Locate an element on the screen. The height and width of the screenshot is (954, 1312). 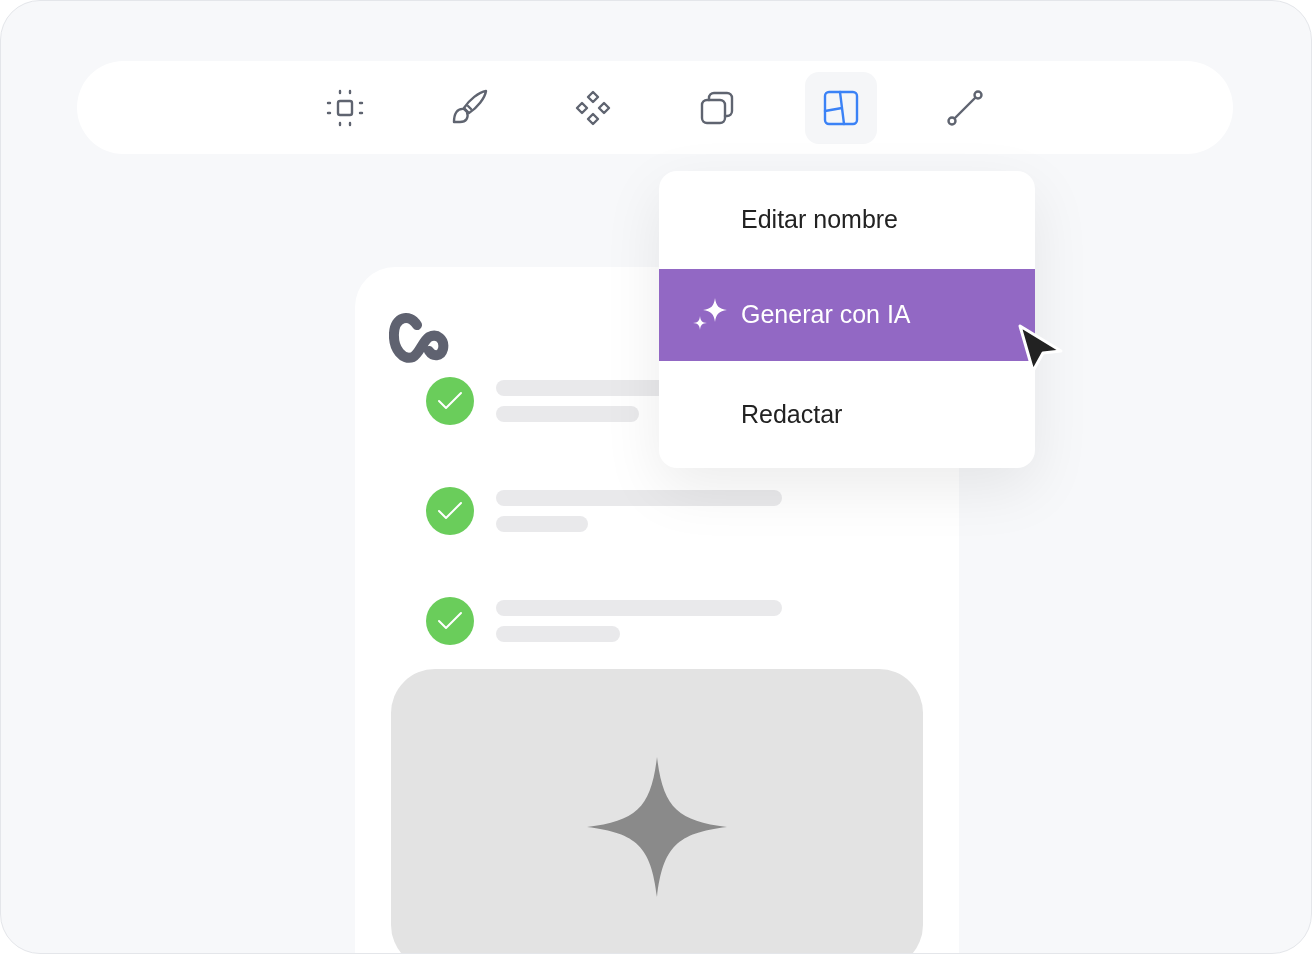
frame-icon is located at coordinates (345, 107).